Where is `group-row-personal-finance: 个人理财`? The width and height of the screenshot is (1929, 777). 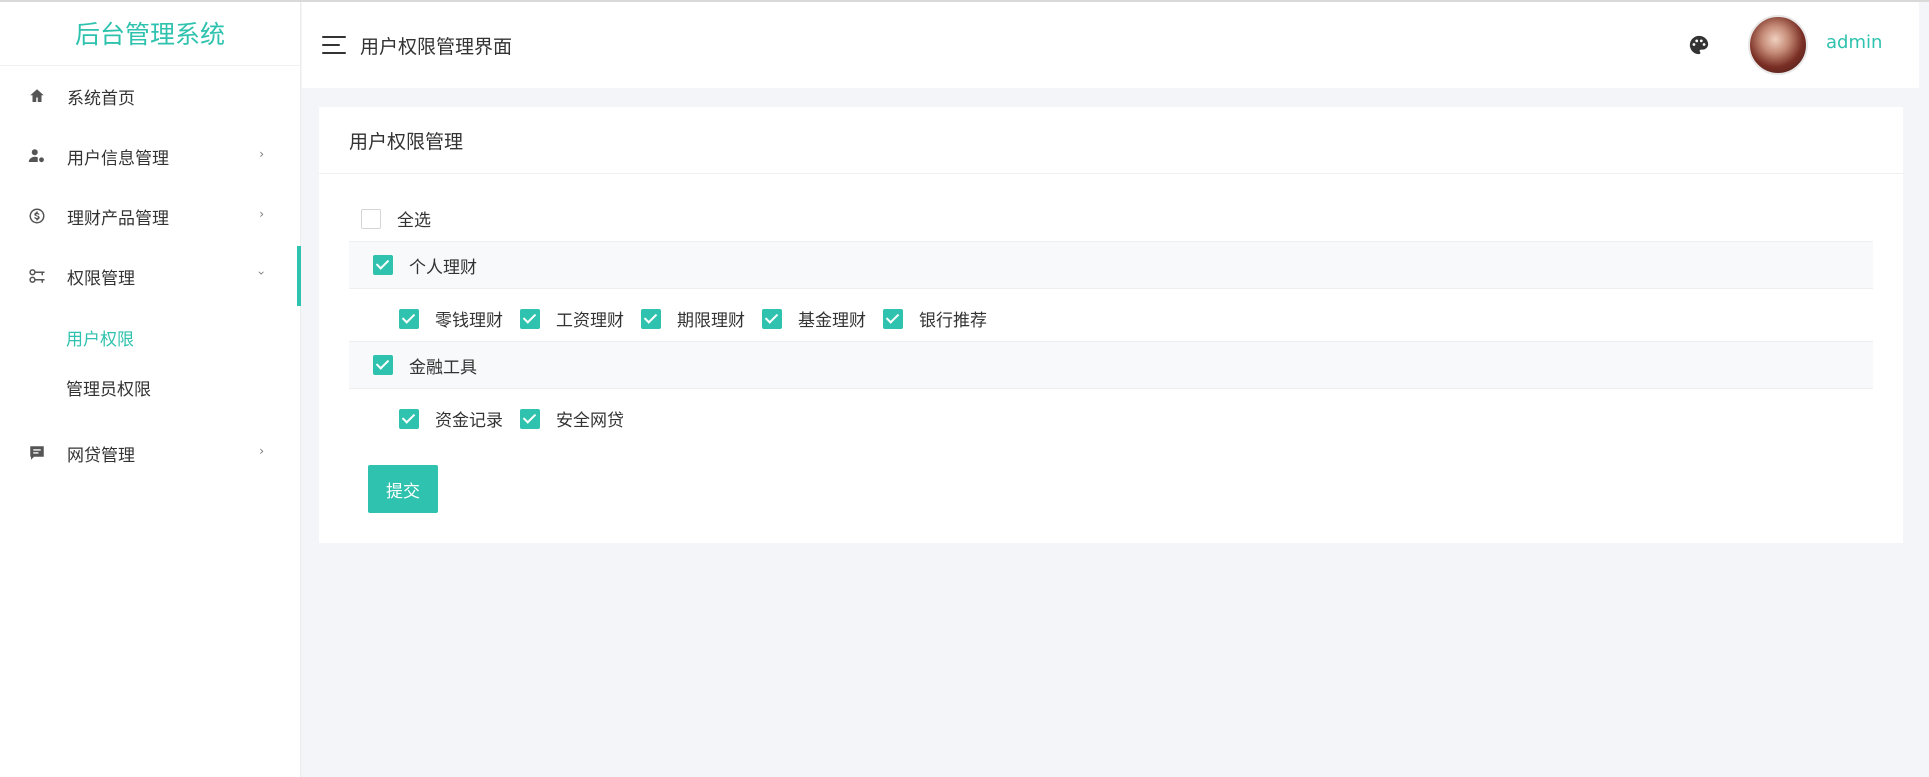
group-row-personal-finance: 个人理财 is located at coordinates (1111, 265).